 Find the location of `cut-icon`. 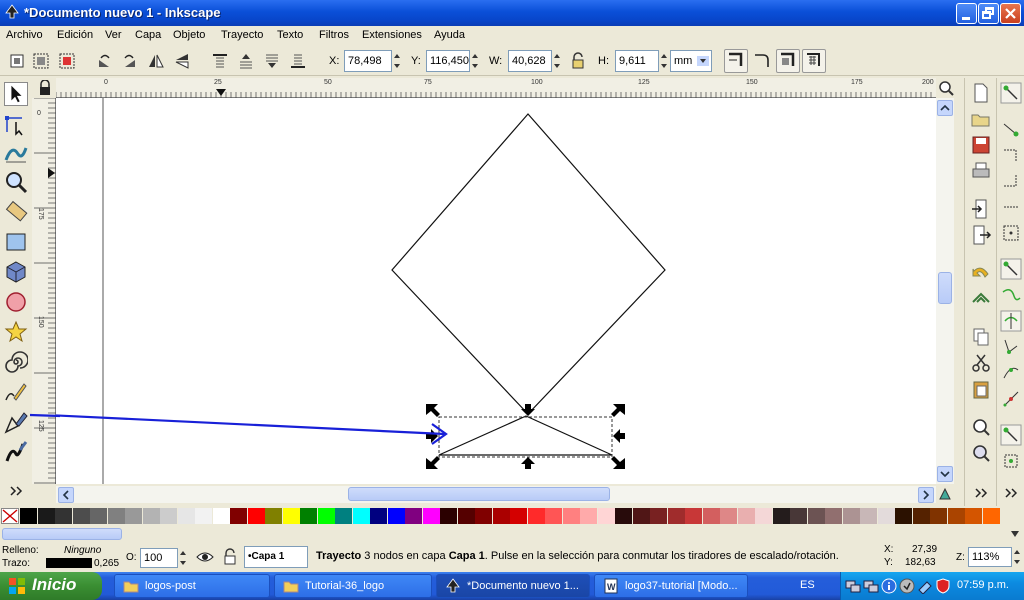

cut-icon is located at coordinates (981, 363).